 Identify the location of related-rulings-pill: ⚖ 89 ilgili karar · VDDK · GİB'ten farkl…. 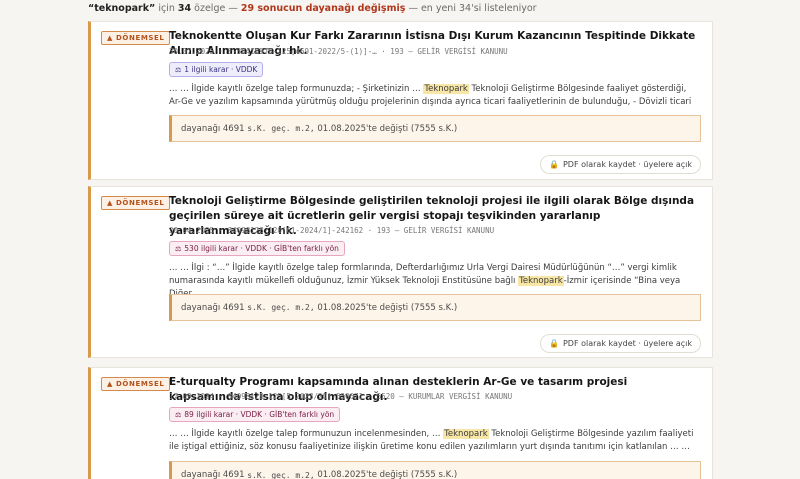
(255, 414).